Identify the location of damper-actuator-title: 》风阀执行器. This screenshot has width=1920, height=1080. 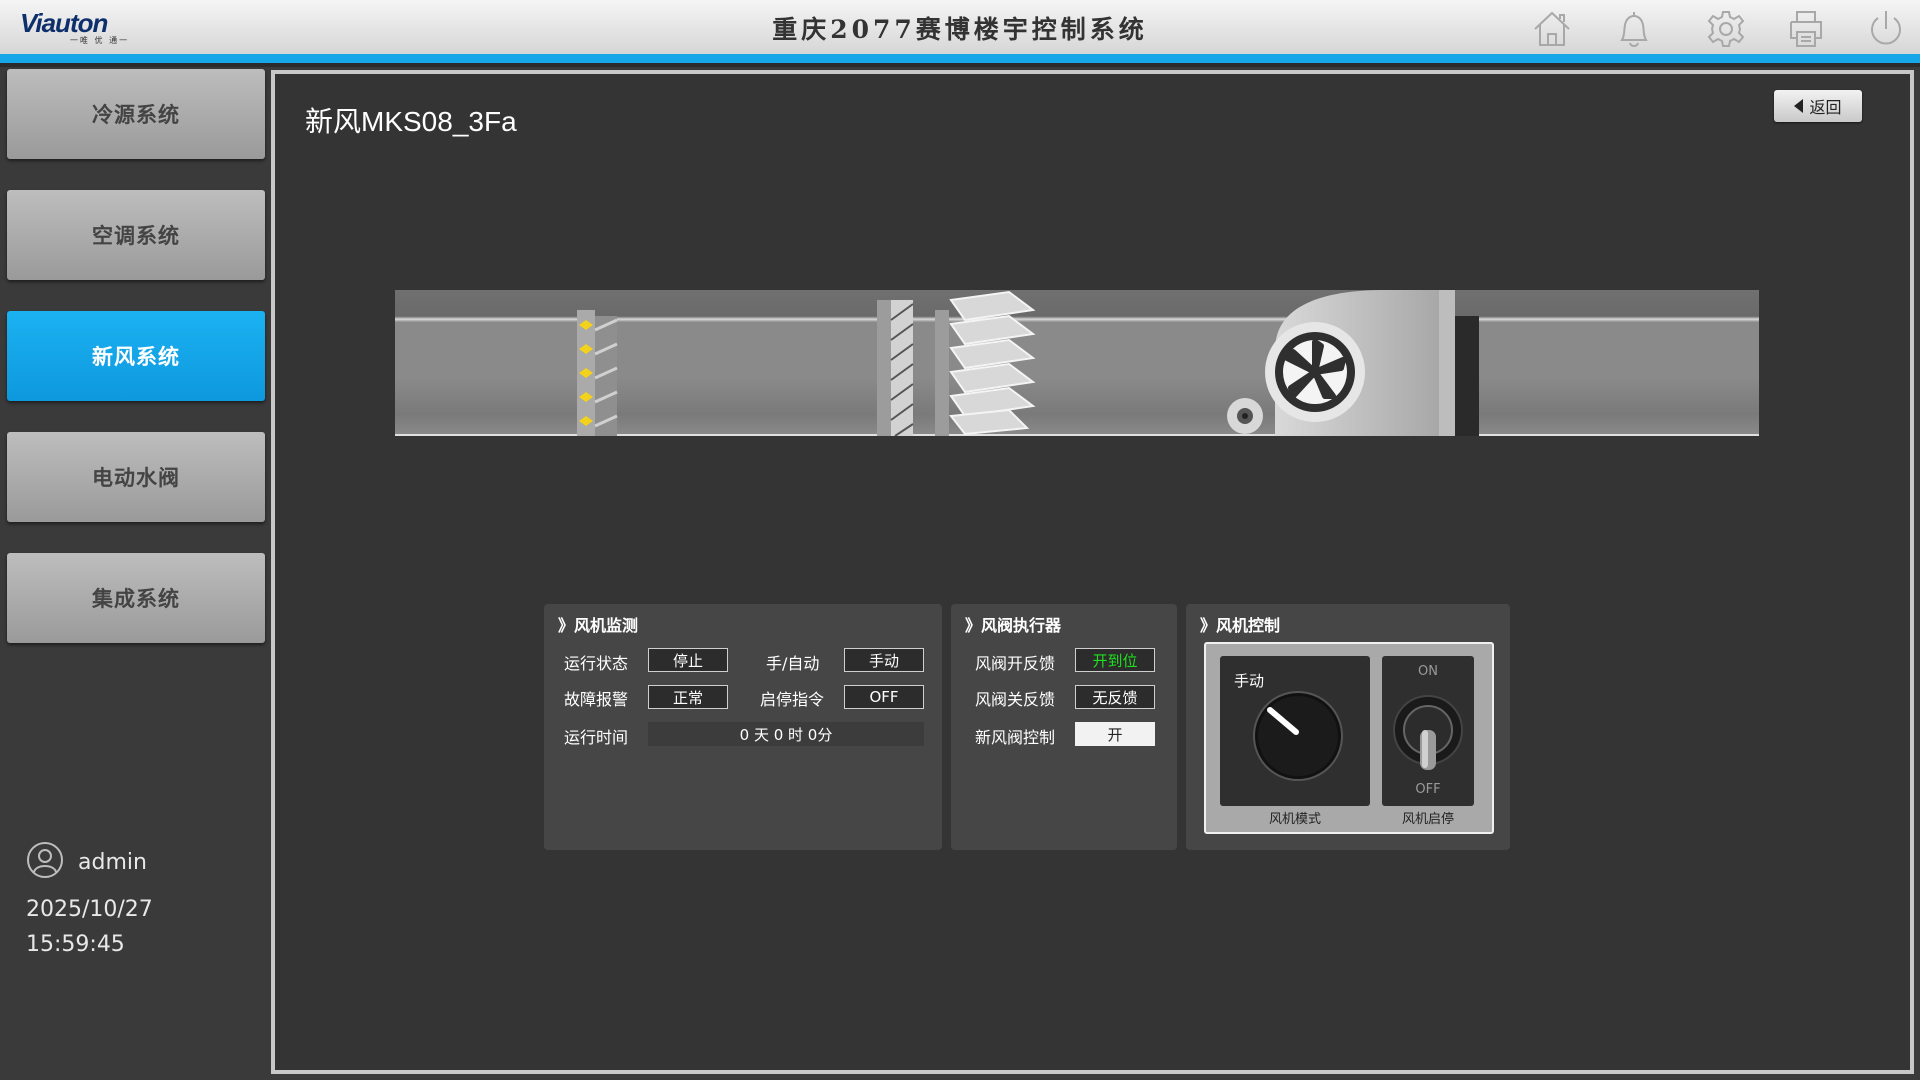
(1013, 625).